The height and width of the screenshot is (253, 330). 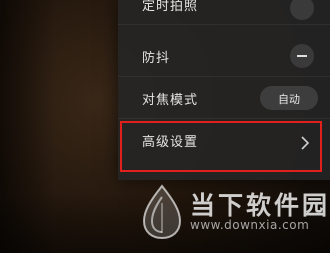 I want to click on watermark-url: www.downxia.com, so click(x=250, y=225).